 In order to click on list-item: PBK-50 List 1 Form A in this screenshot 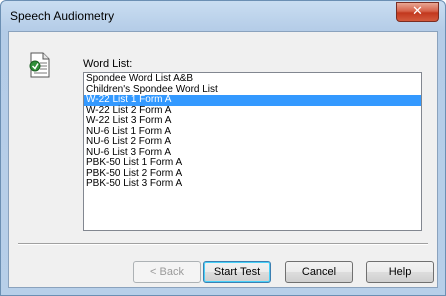, I will do `click(252, 163)`.